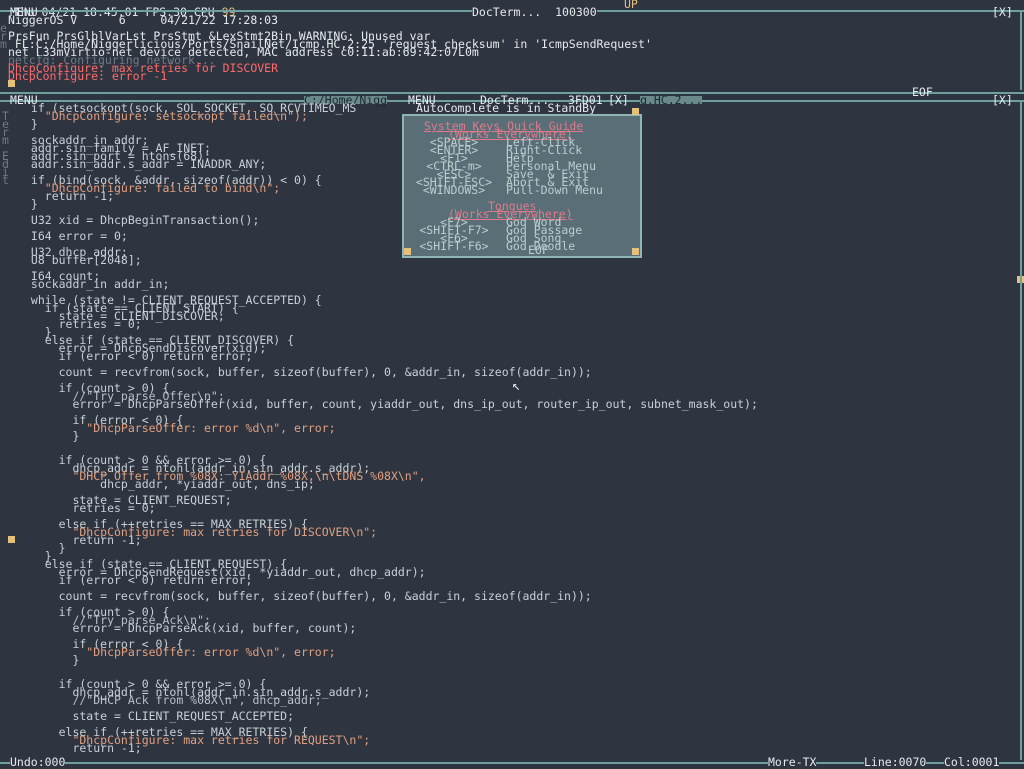 The image size is (1024, 769). I want to click on code-line: addr.sin_addr.s_addr = INADDR_ANY;, so click(145, 164).